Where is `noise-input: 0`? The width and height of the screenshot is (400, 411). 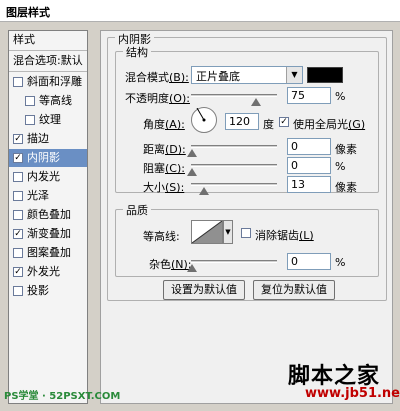
noise-input: 0 is located at coordinates (309, 261).